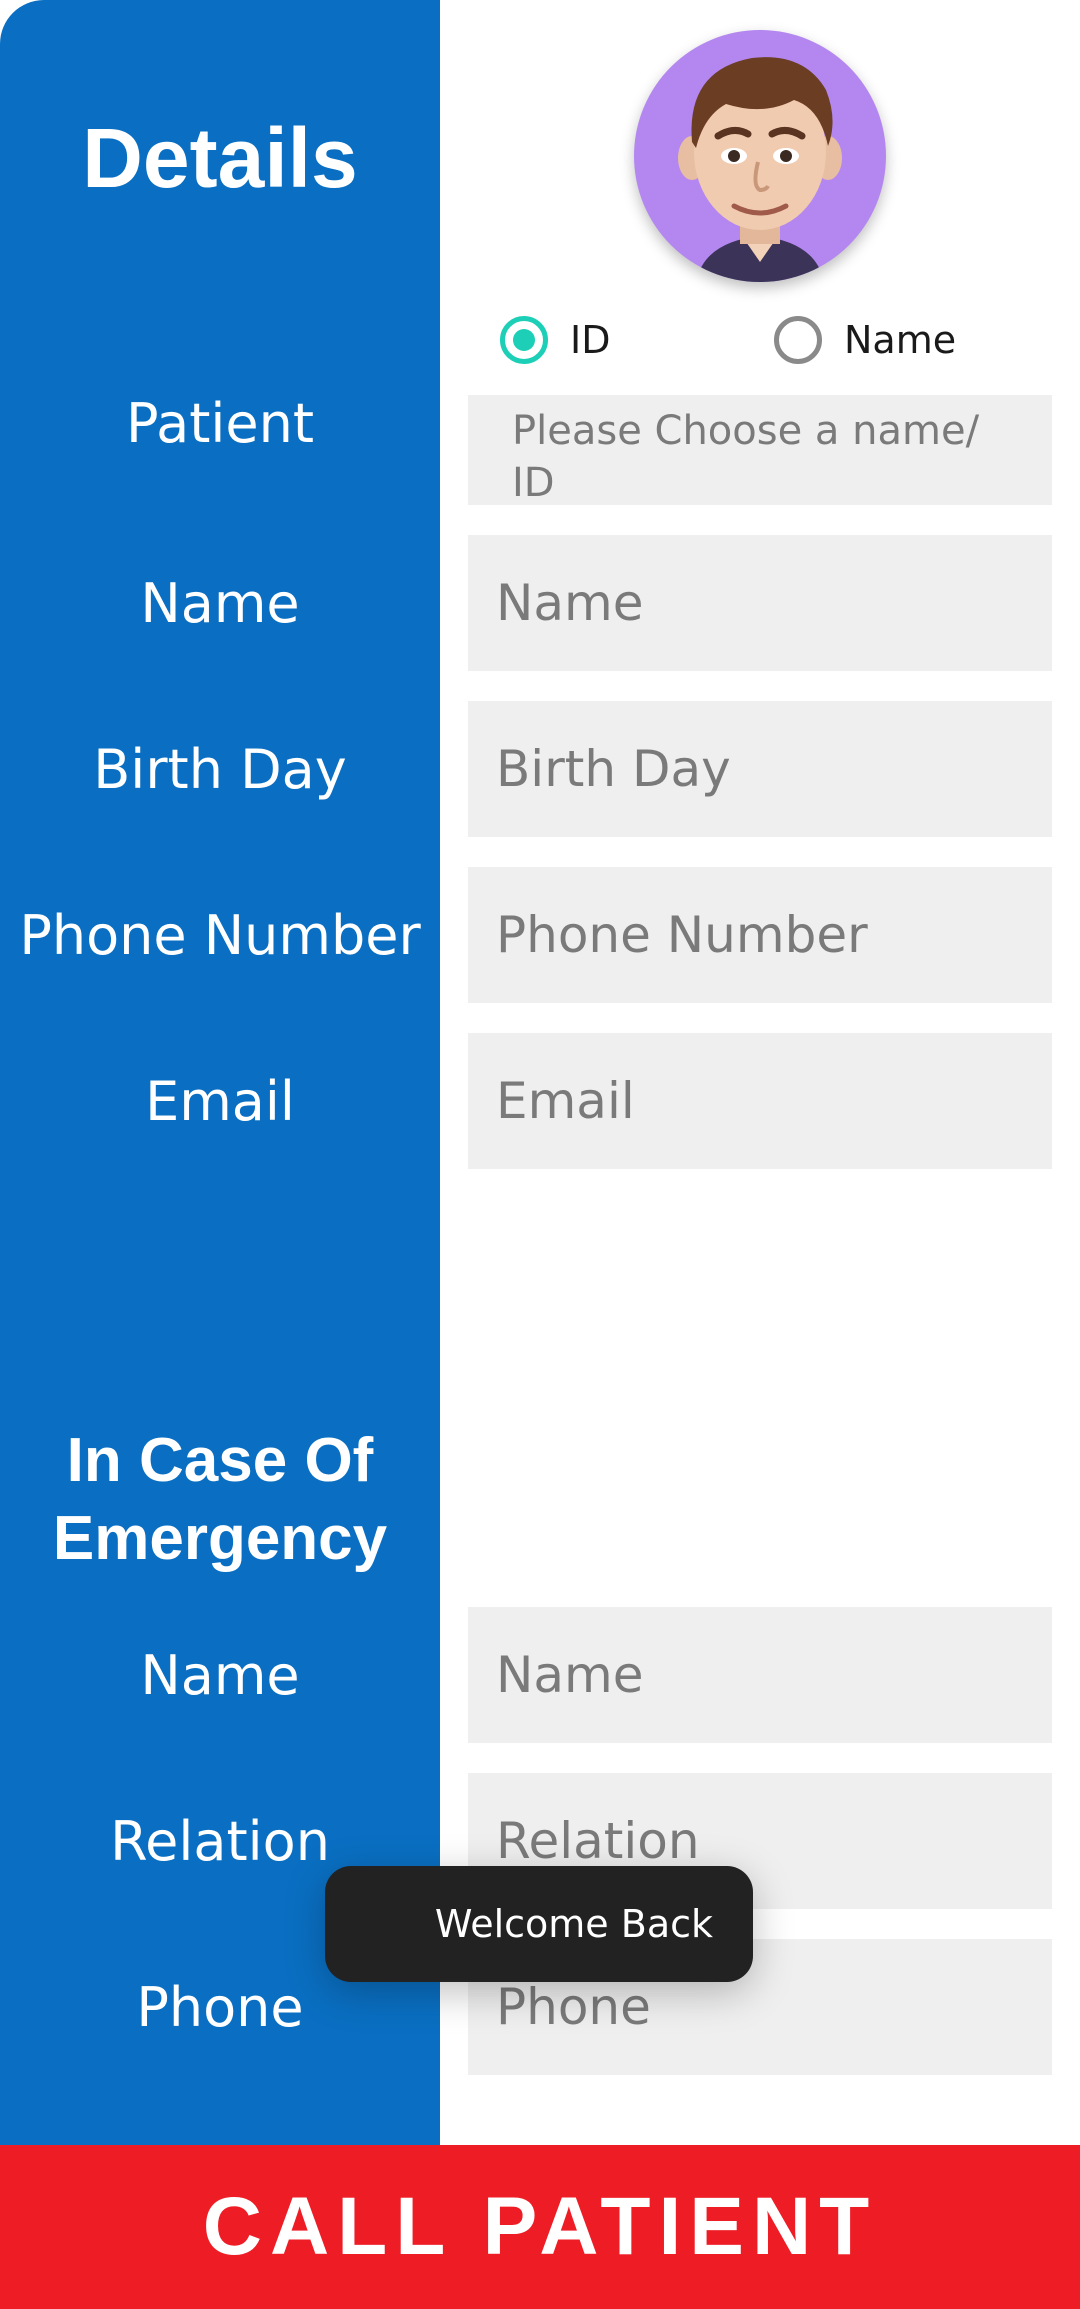  What do you see at coordinates (524, 340) in the screenshot?
I see `radio-selected-icon` at bounding box center [524, 340].